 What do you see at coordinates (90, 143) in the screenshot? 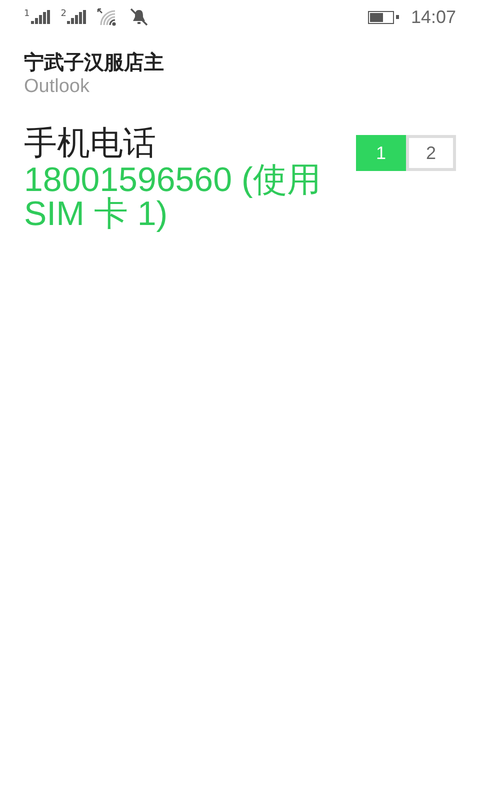
I see `phone-label: 手机电话` at bounding box center [90, 143].